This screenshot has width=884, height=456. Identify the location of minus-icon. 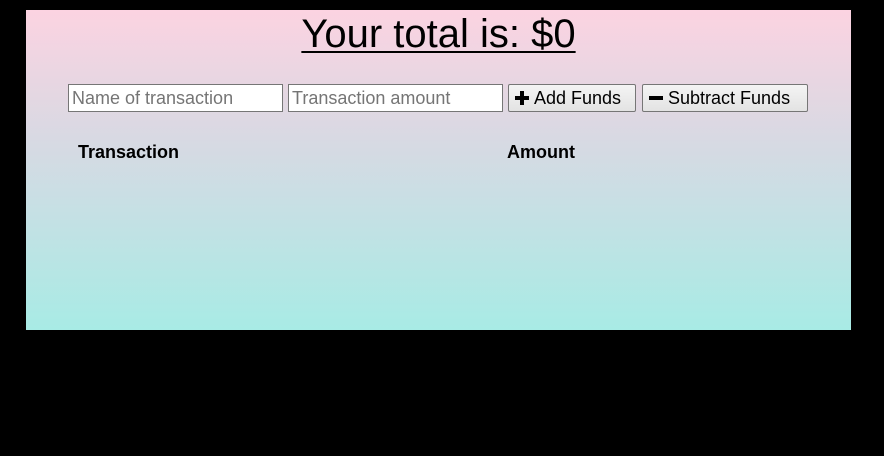
(656, 98).